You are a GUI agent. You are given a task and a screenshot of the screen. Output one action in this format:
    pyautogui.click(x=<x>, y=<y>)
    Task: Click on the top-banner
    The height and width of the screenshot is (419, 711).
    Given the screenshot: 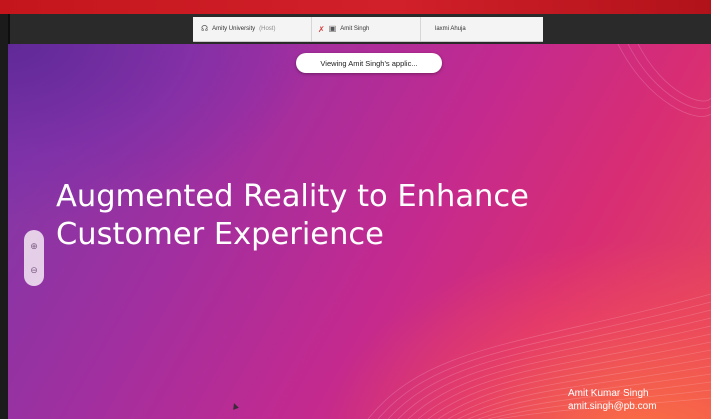 What is the action you would take?
    pyautogui.click(x=355, y=7)
    